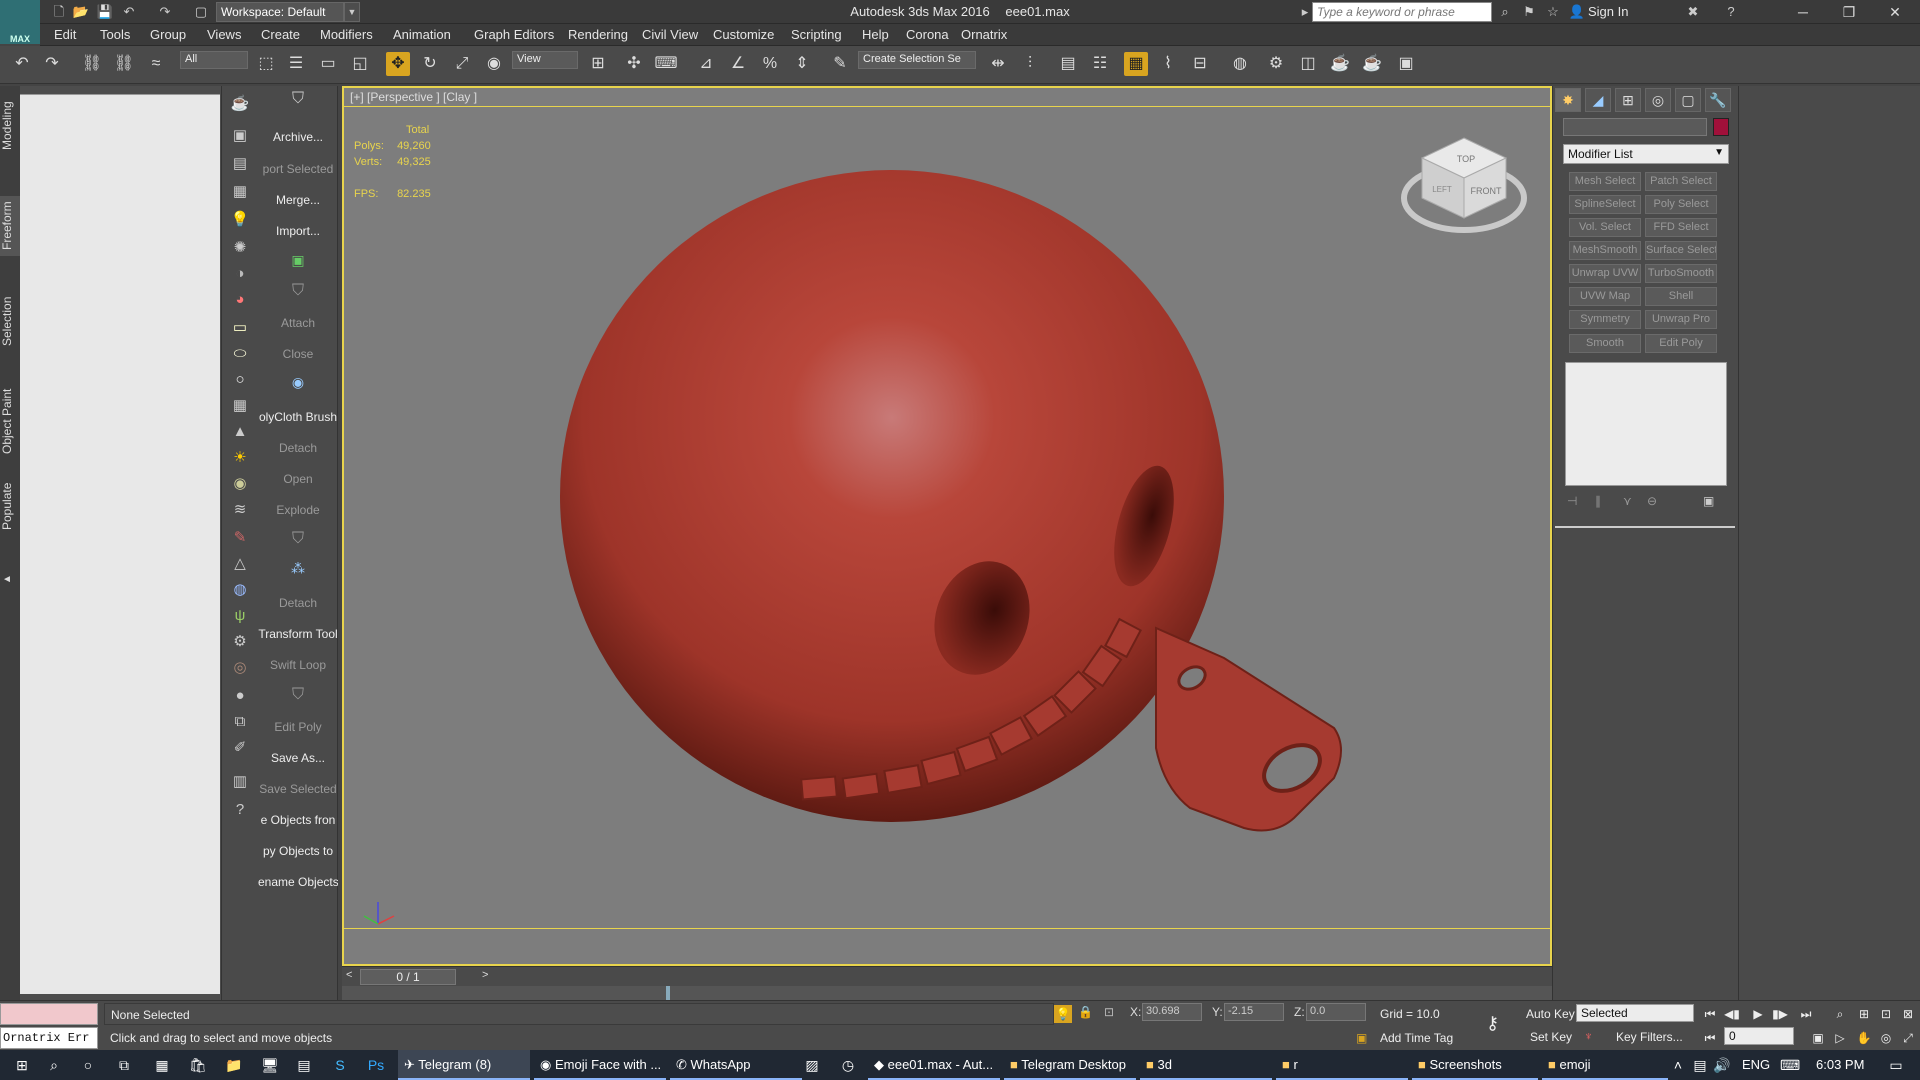 This screenshot has width=1920, height=1080. I want to click on tab-freeform: Freeform, so click(10, 226).